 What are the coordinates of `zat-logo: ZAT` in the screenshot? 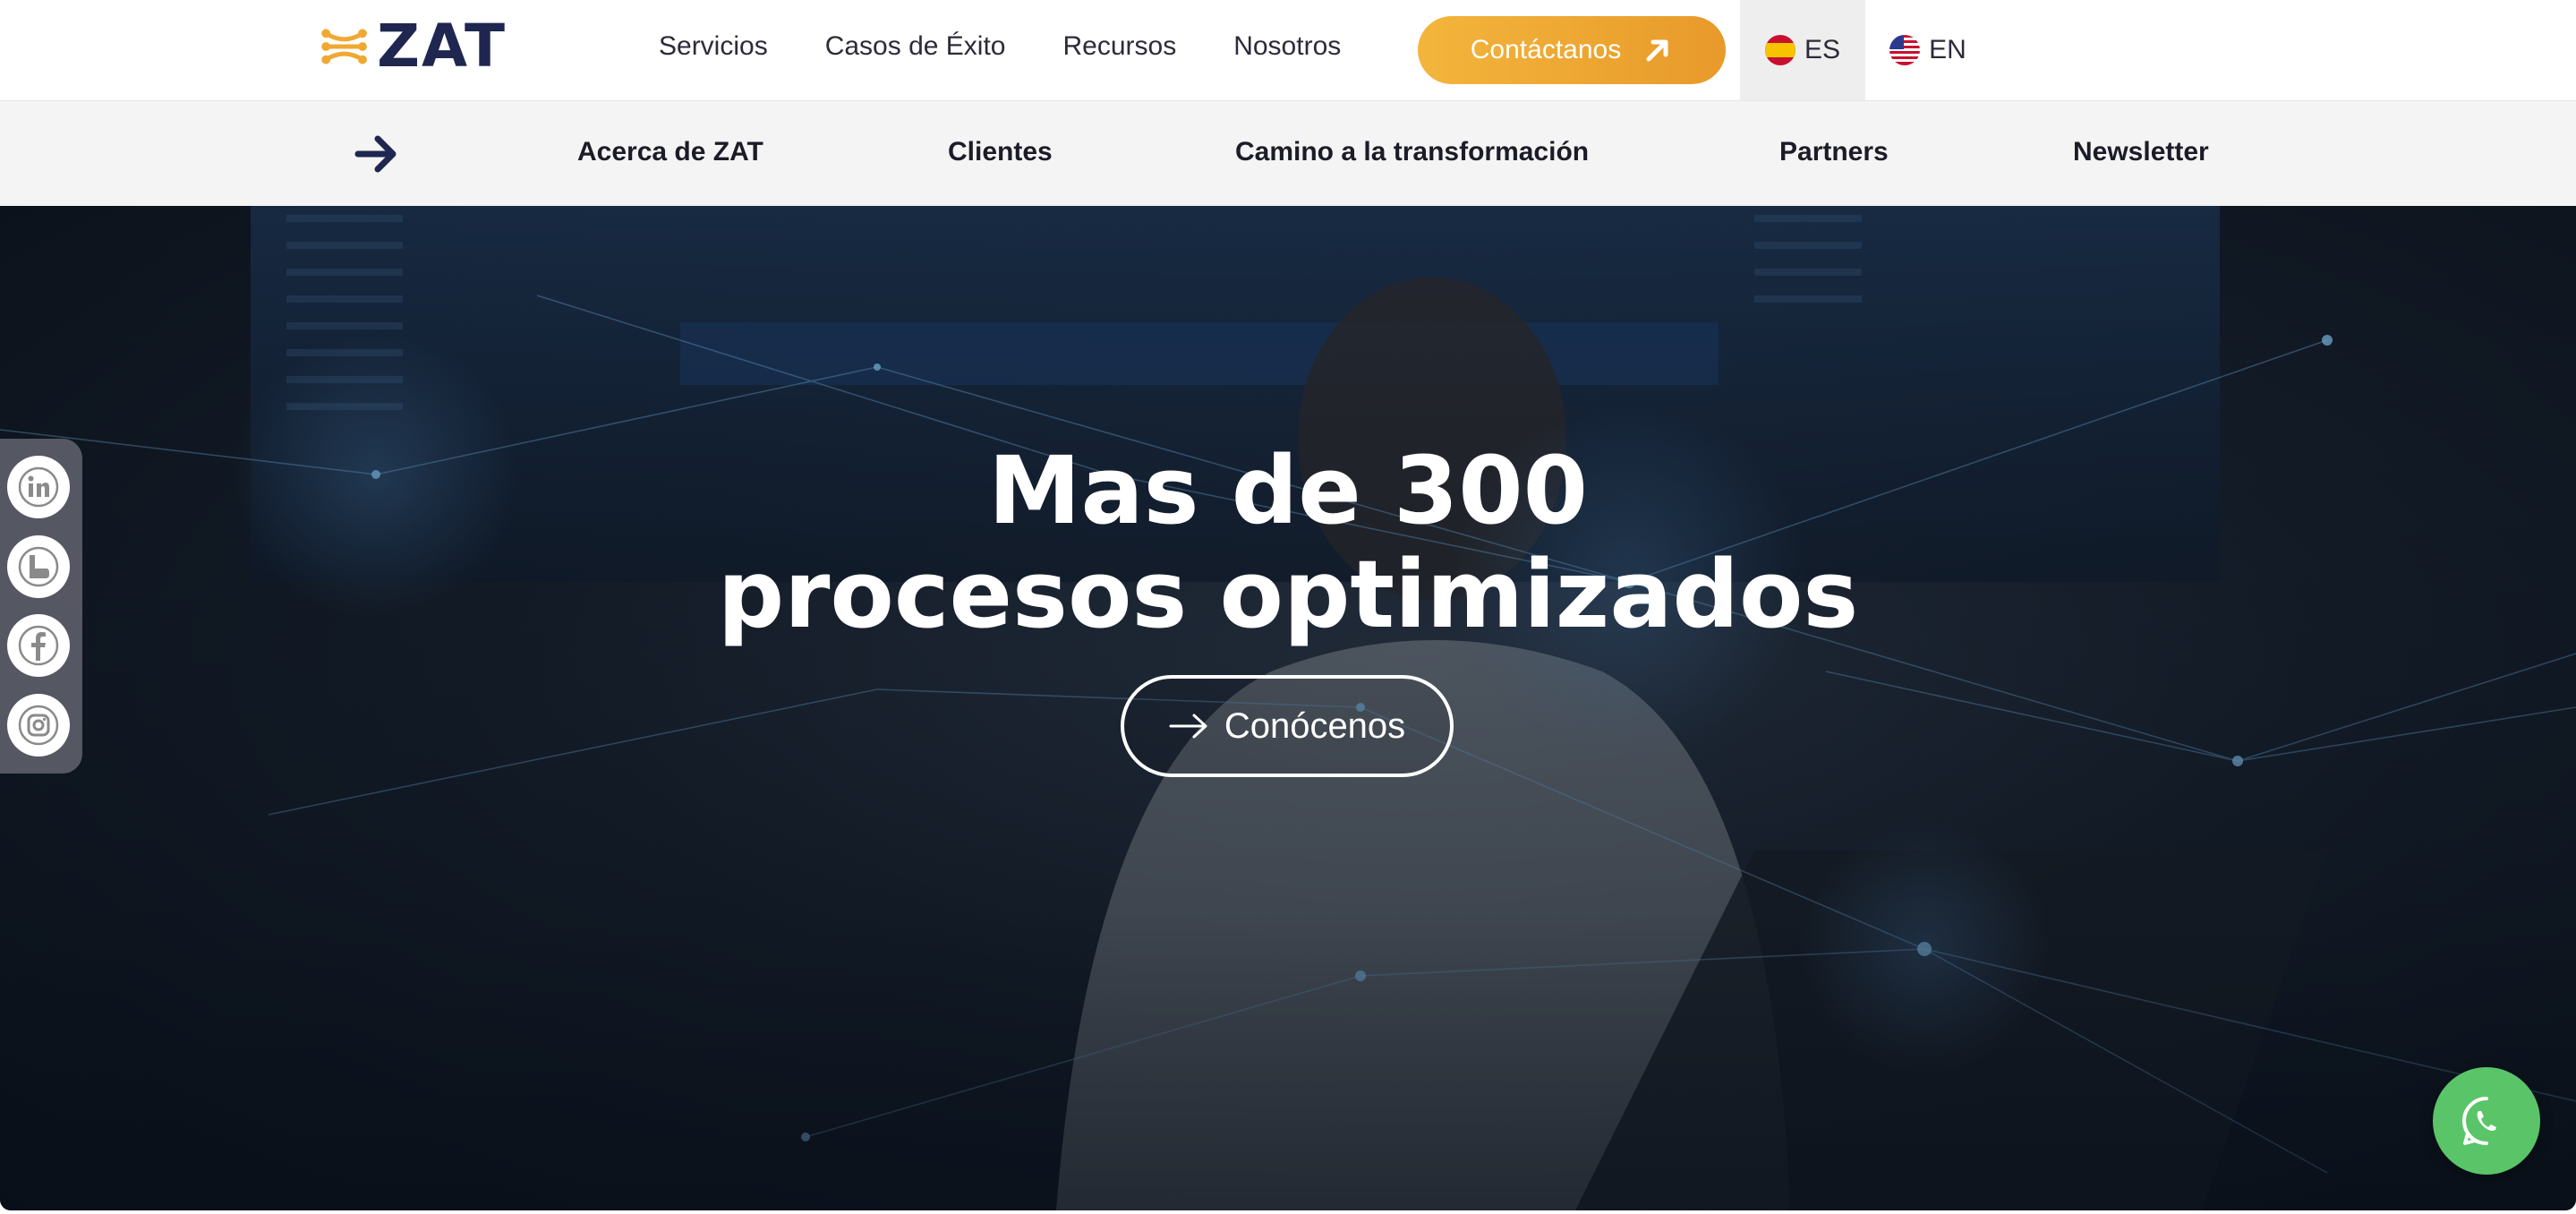 It's located at (413, 46).